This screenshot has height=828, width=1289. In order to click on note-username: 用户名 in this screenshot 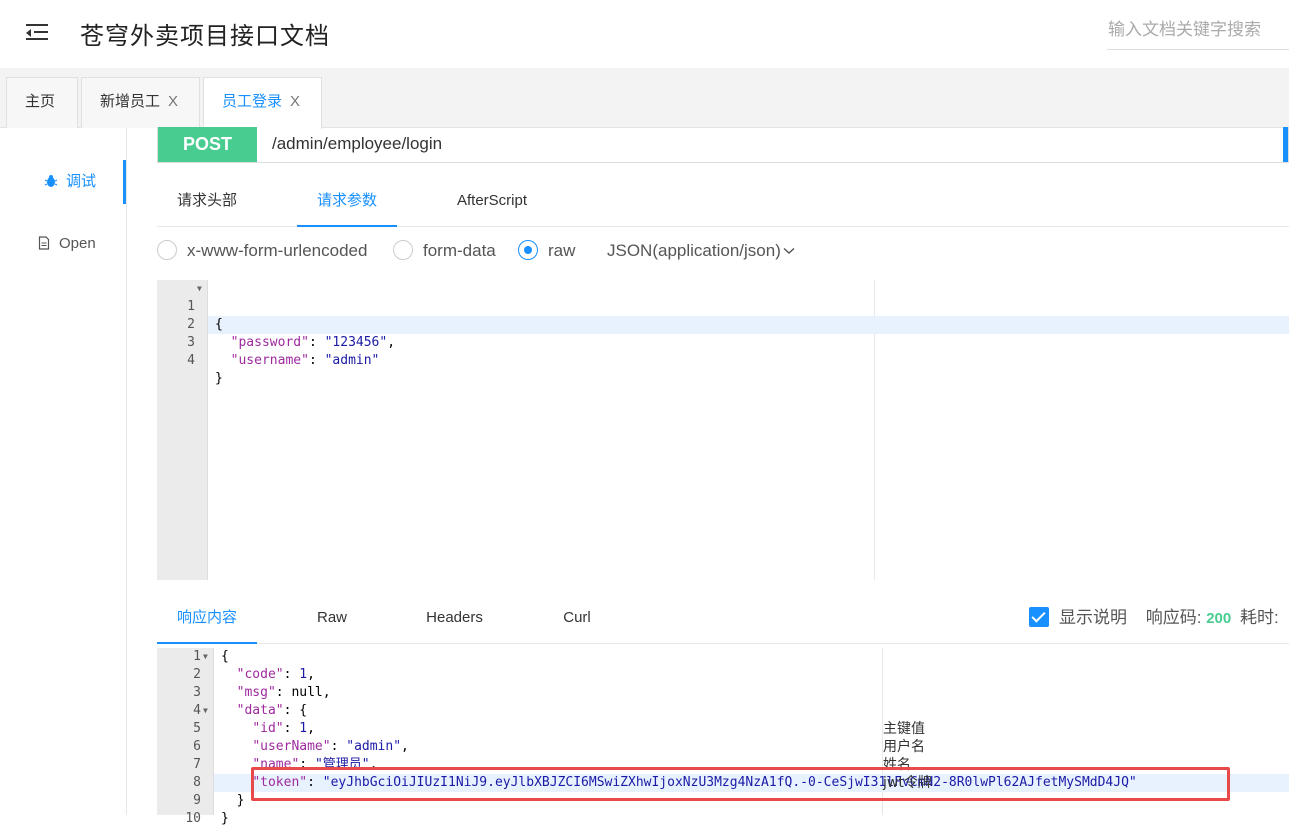, I will do `click(904, 747)`.